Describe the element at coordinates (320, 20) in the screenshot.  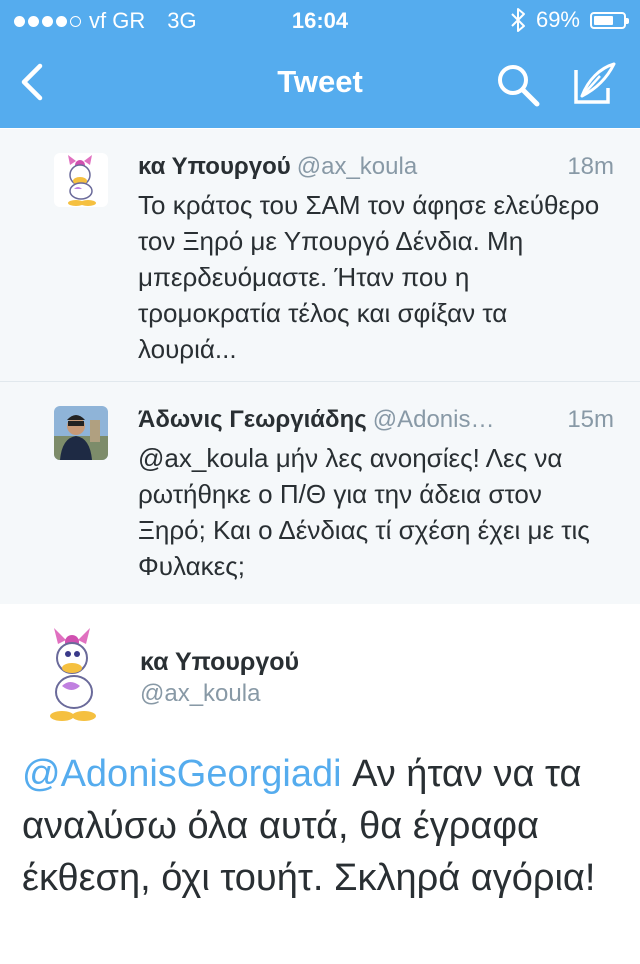
I see `status-bar: vf GR 3G 16:04 69%` at that location.